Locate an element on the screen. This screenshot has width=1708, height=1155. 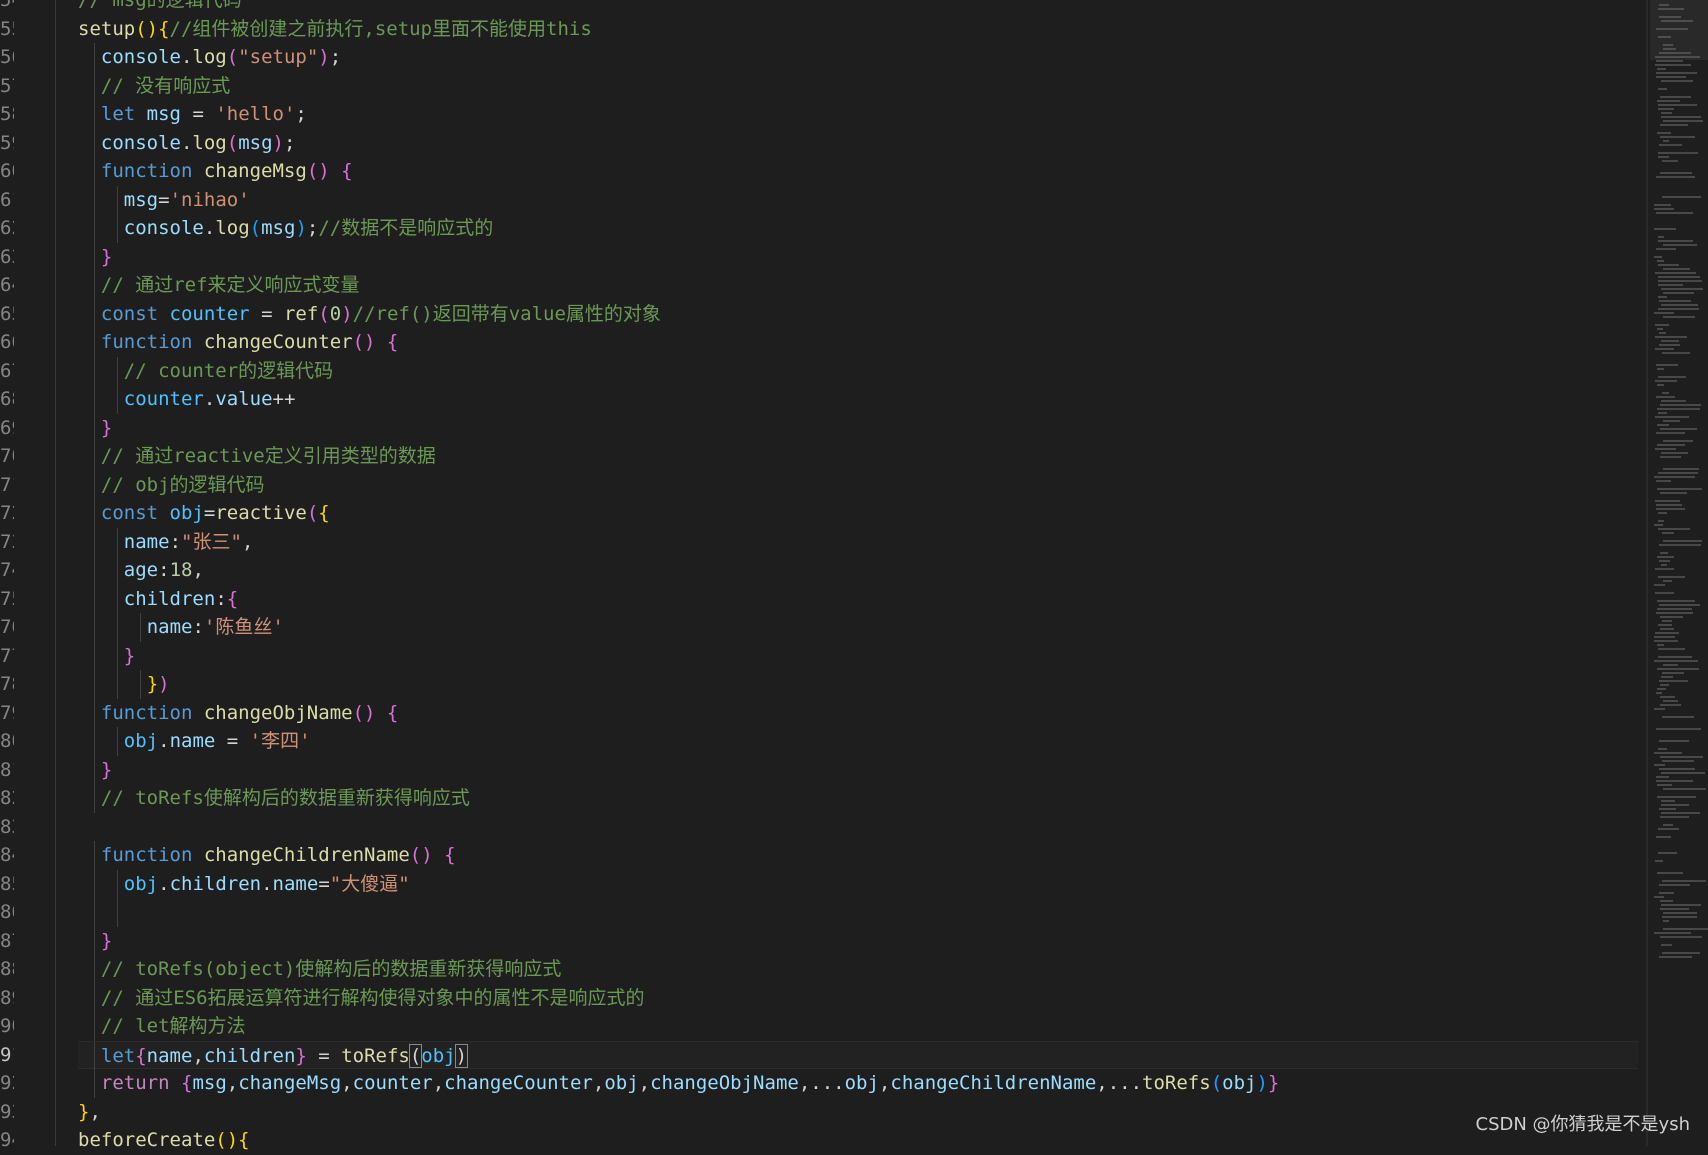
token: obj is located at coordinates (861, 1083).